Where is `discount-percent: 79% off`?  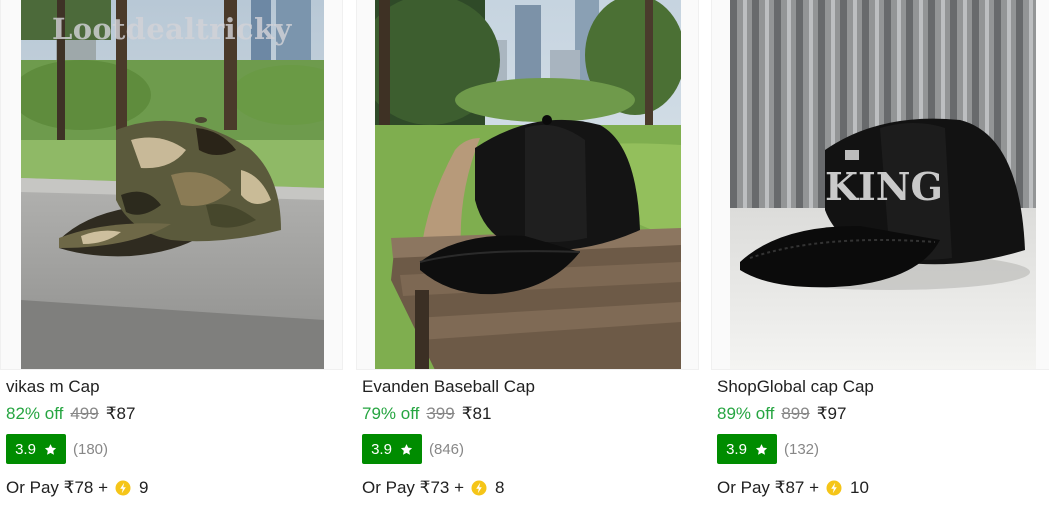 discount-percent: 79% off is located at coordinates (391, 413).